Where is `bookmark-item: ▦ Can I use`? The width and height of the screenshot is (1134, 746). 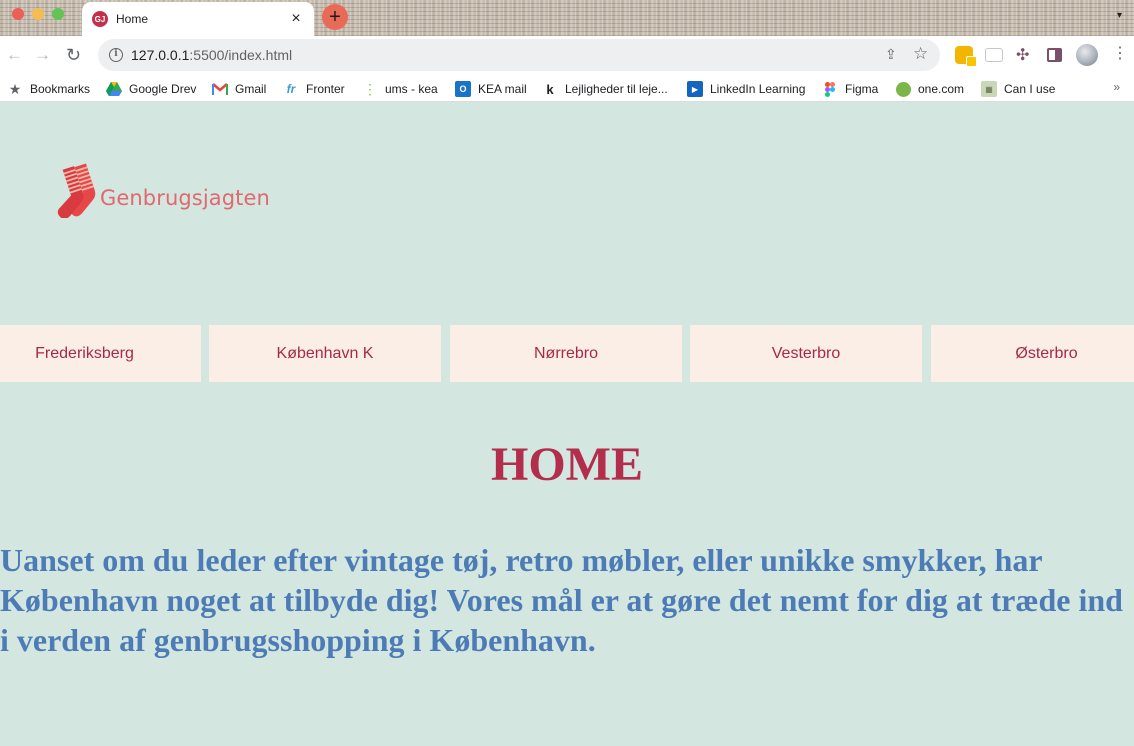 bookmark-item: ▦ Can I use is located at coordinates (1018, 89).